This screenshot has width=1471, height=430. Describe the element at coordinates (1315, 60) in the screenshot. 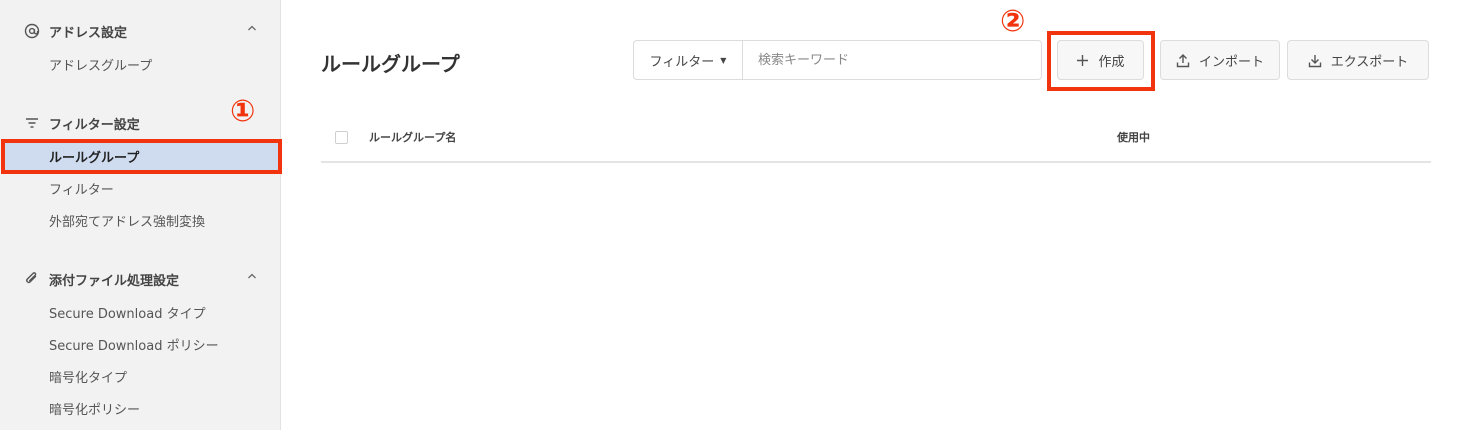

I see `download-icon` at that location.